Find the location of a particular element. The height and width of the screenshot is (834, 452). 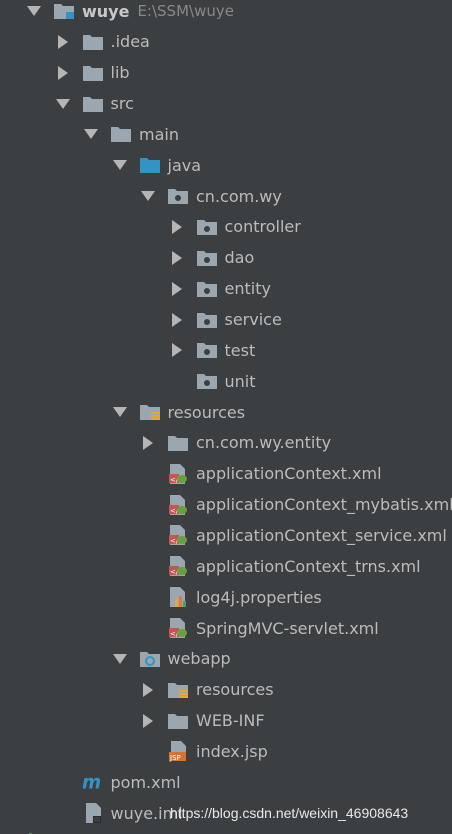

tree-node-label: applicationContext_mybatis.xml is located at coordinates (324, 505).